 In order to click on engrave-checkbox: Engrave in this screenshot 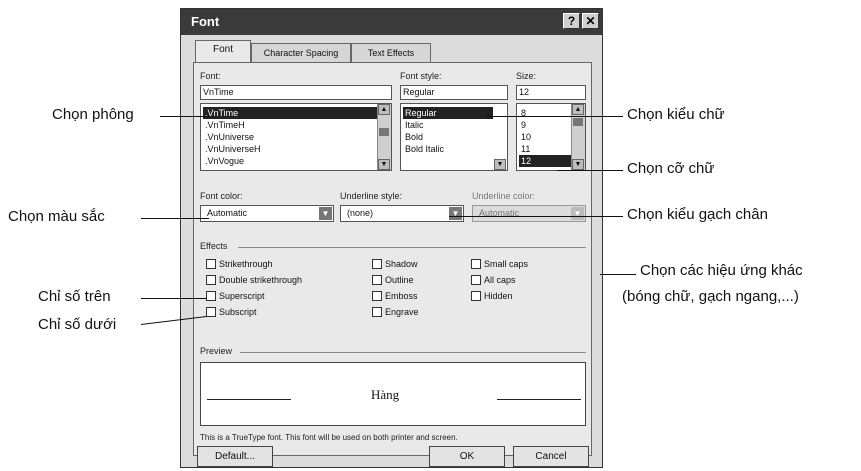, I will do `click(395, 312)`.